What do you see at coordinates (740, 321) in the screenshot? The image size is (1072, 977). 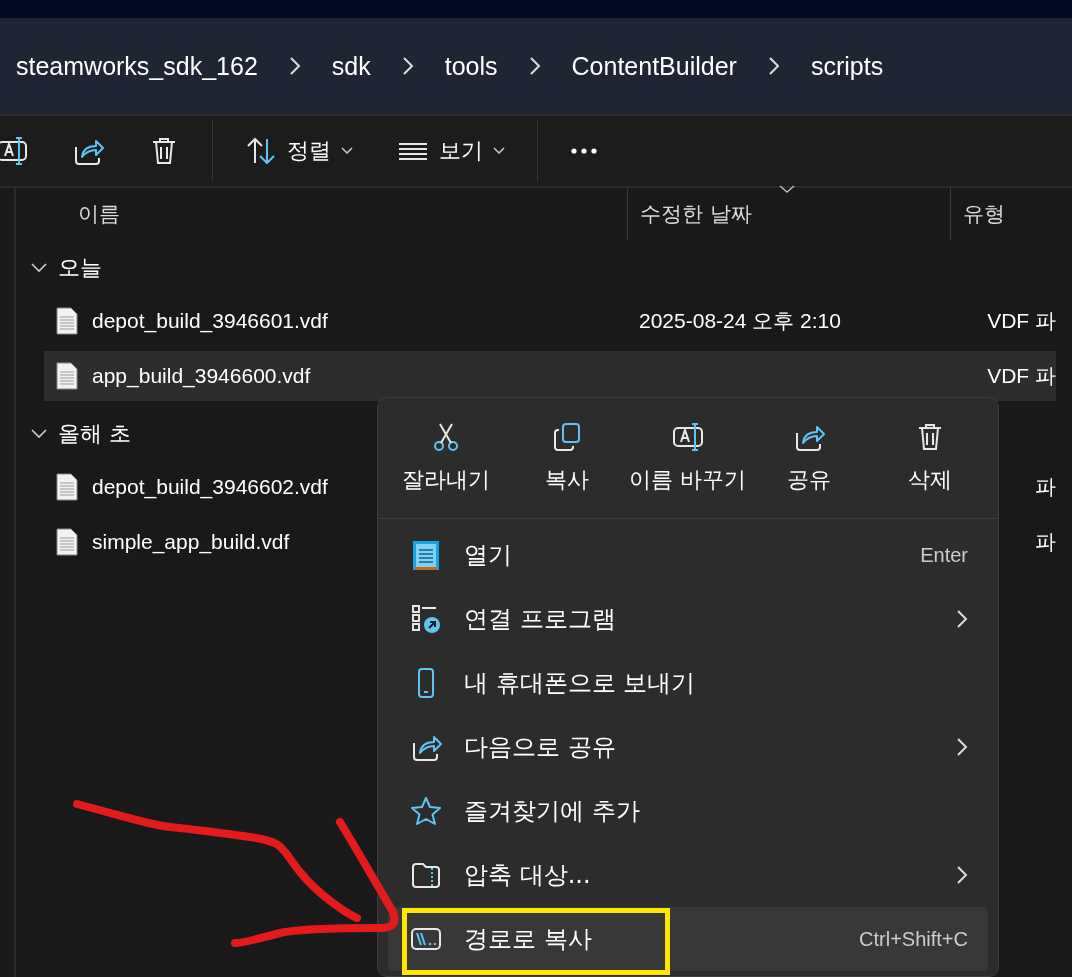 I see `date-text: 2025-08-24 오후 2:10` at bounding box center [740, 321].